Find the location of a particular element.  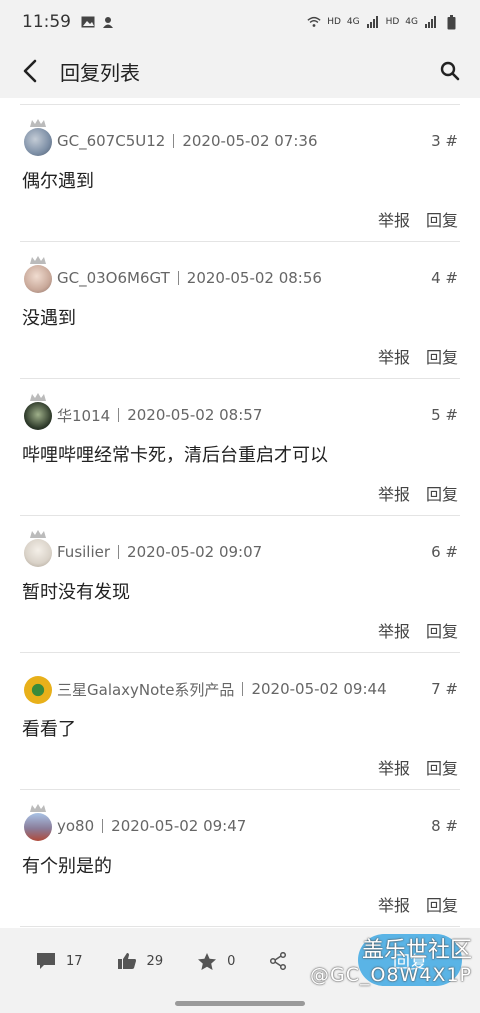

reply-meta: yo80 2020-05-02 09:47 8 # is located at coordinates (240, 823).